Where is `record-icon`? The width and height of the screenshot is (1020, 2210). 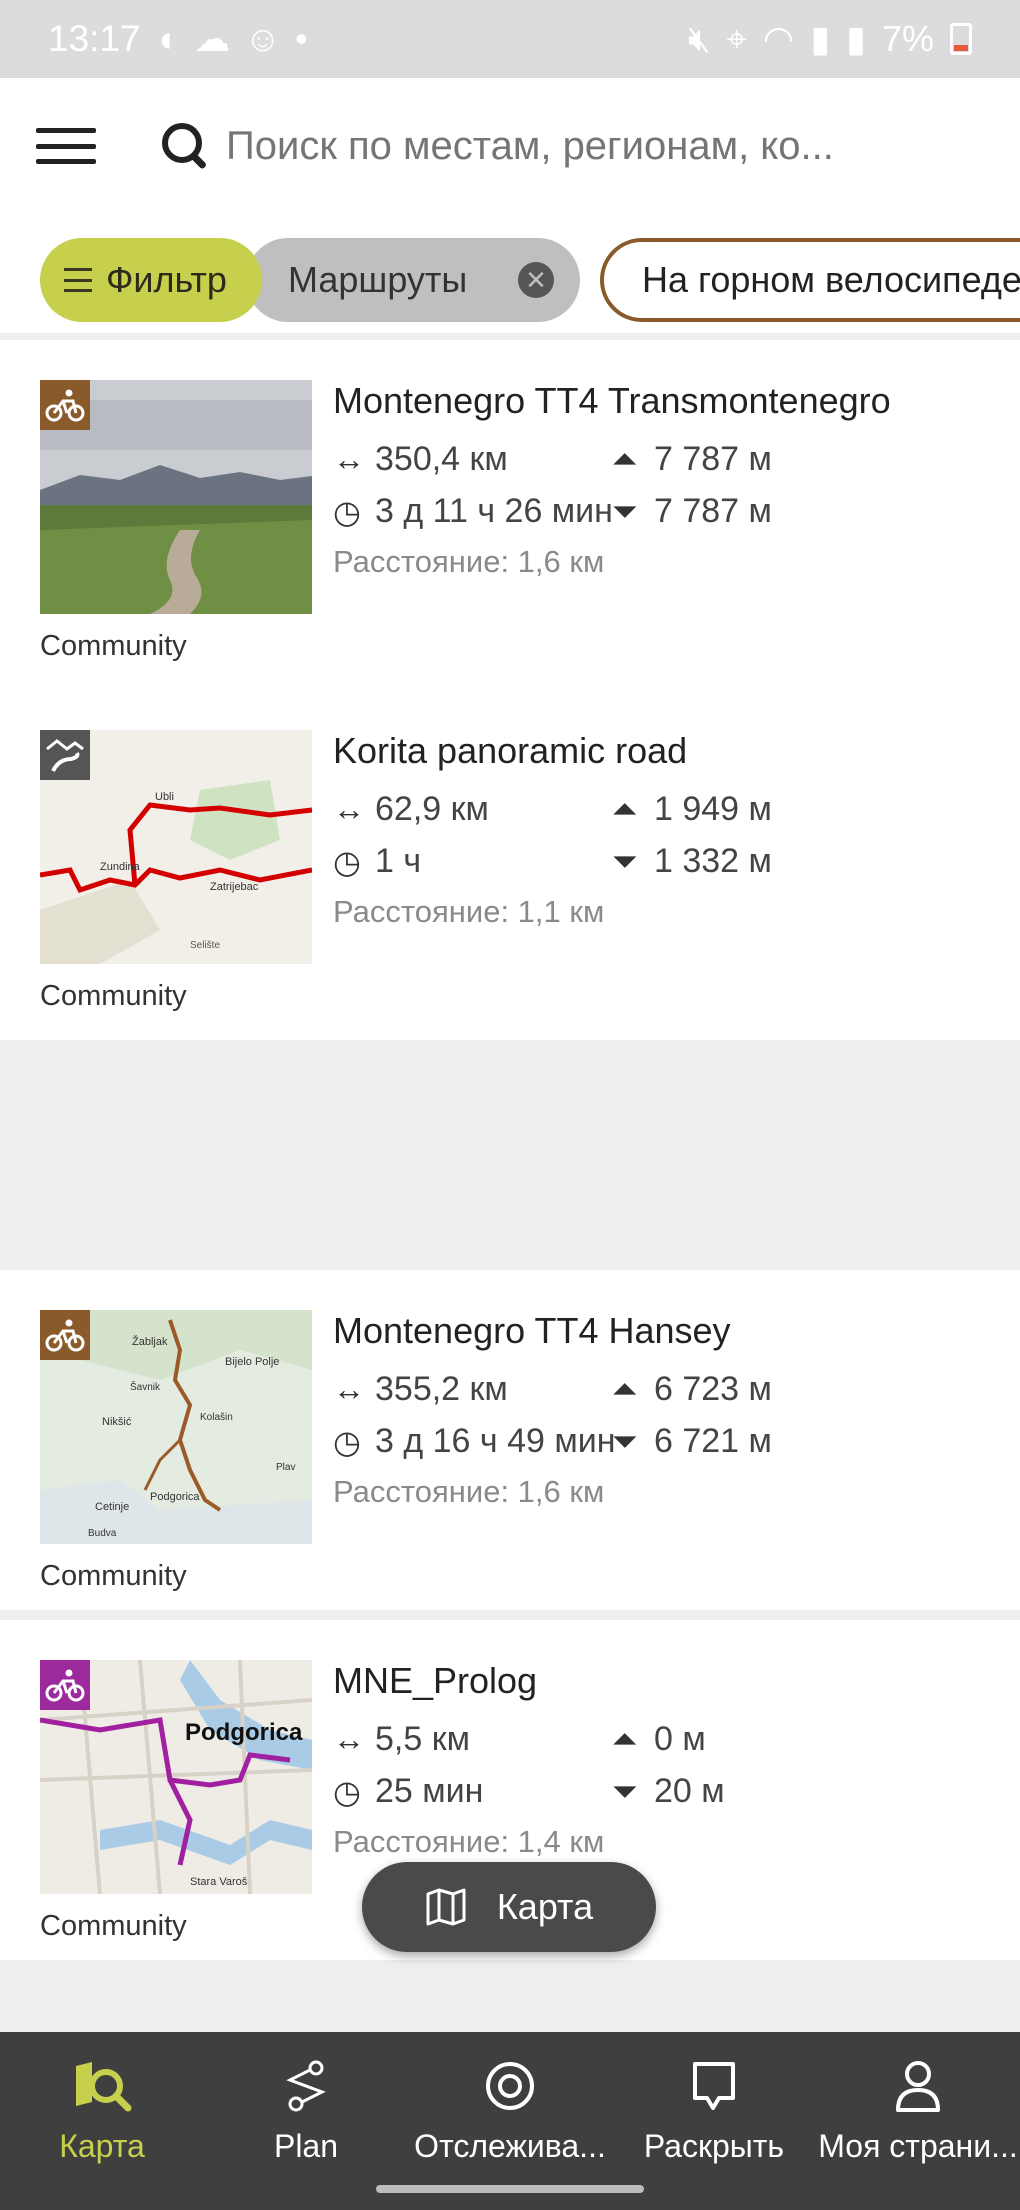 record-icon is located at coordinates (510, 2086).